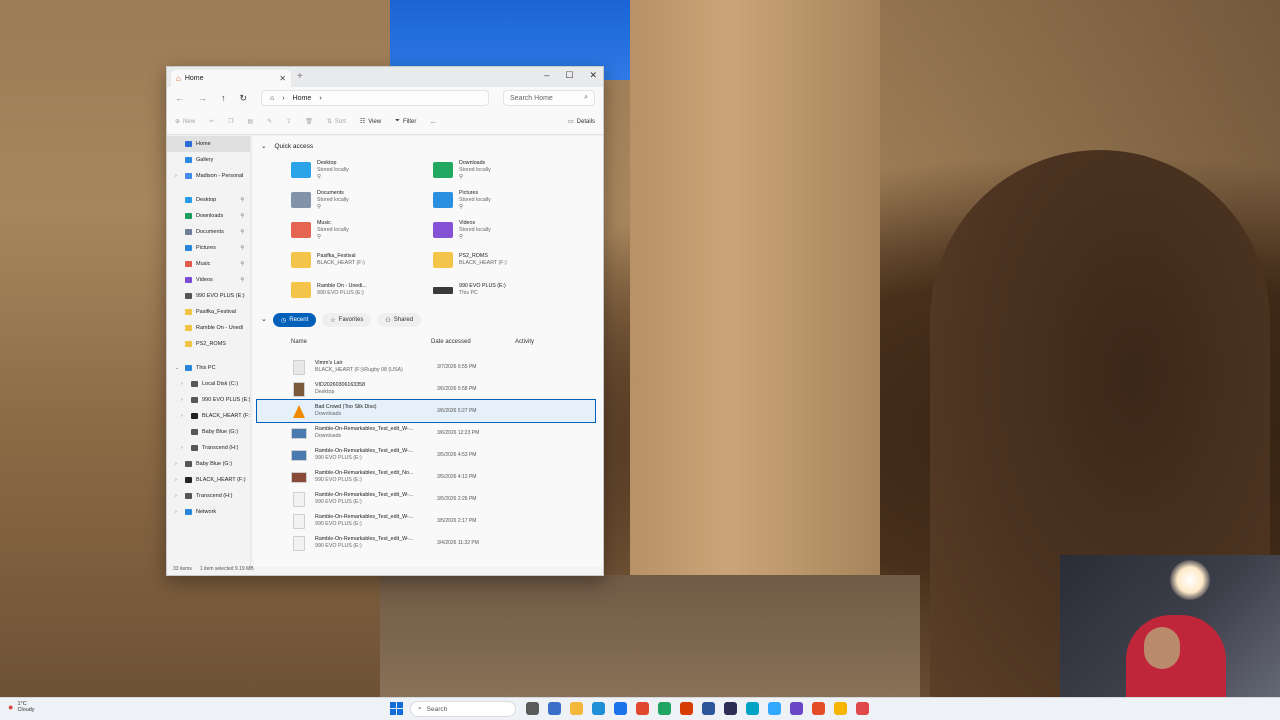  What do you see at coordinates (208, 400) in the screenshot?
I see `nav-item-990-evo-plus-e: › 990 EVO PLUS (E:)` at bounding box center [208, 400].